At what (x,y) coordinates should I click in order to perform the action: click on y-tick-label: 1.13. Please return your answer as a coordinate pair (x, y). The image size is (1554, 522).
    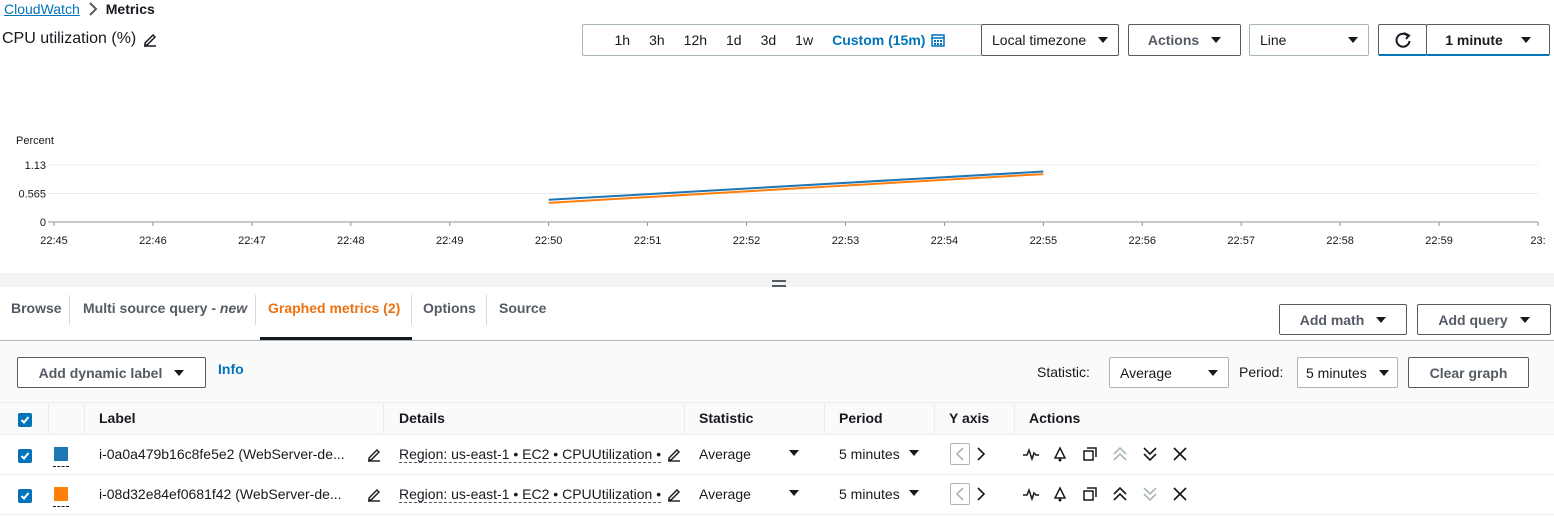
    Looking at the image, I should click on (35, 166).